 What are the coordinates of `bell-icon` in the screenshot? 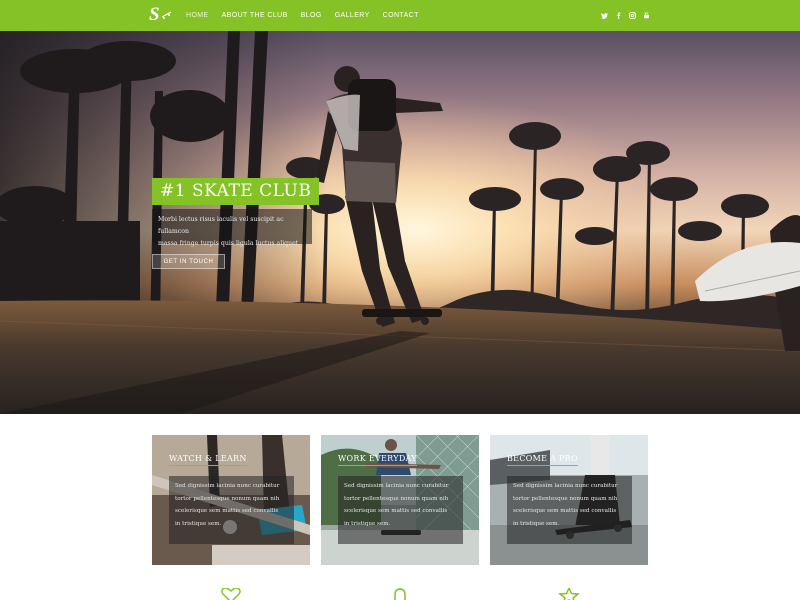 It's located at (400, 594).